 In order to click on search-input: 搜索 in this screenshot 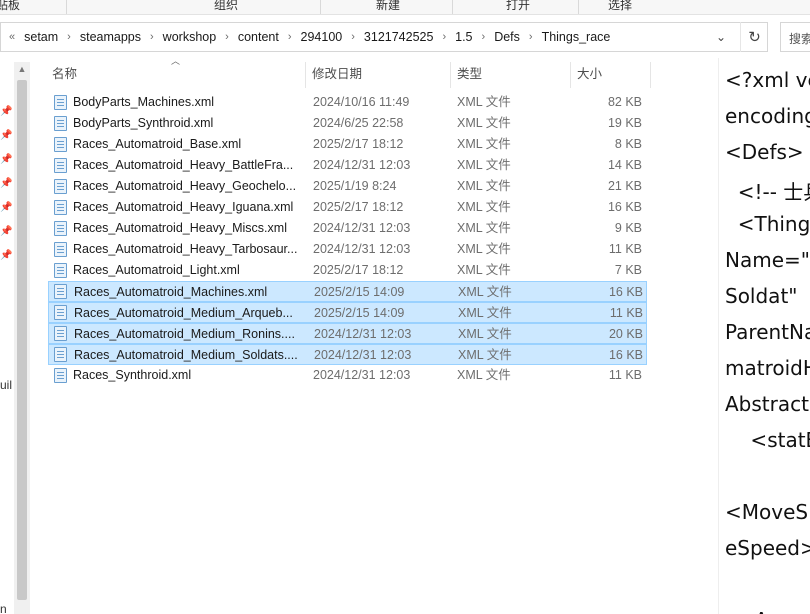, I will do `click(795, 37)`.